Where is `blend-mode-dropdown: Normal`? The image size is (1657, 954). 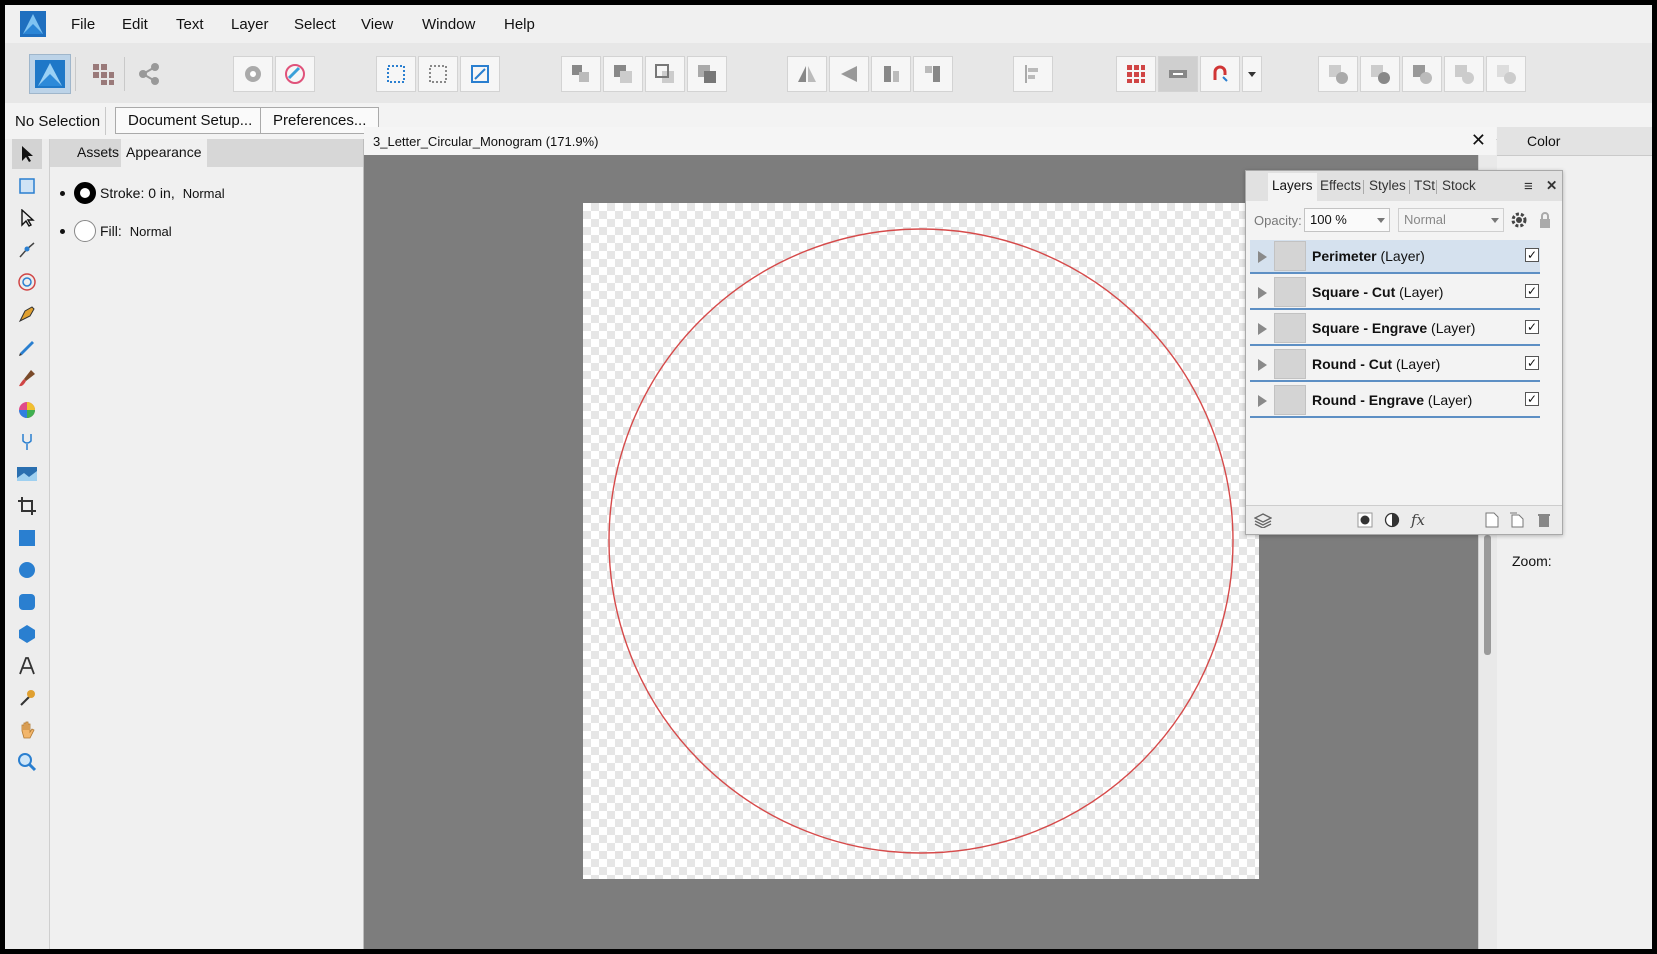 blend-mode-dropdown: Normal is located at coordinates (1451, 220).